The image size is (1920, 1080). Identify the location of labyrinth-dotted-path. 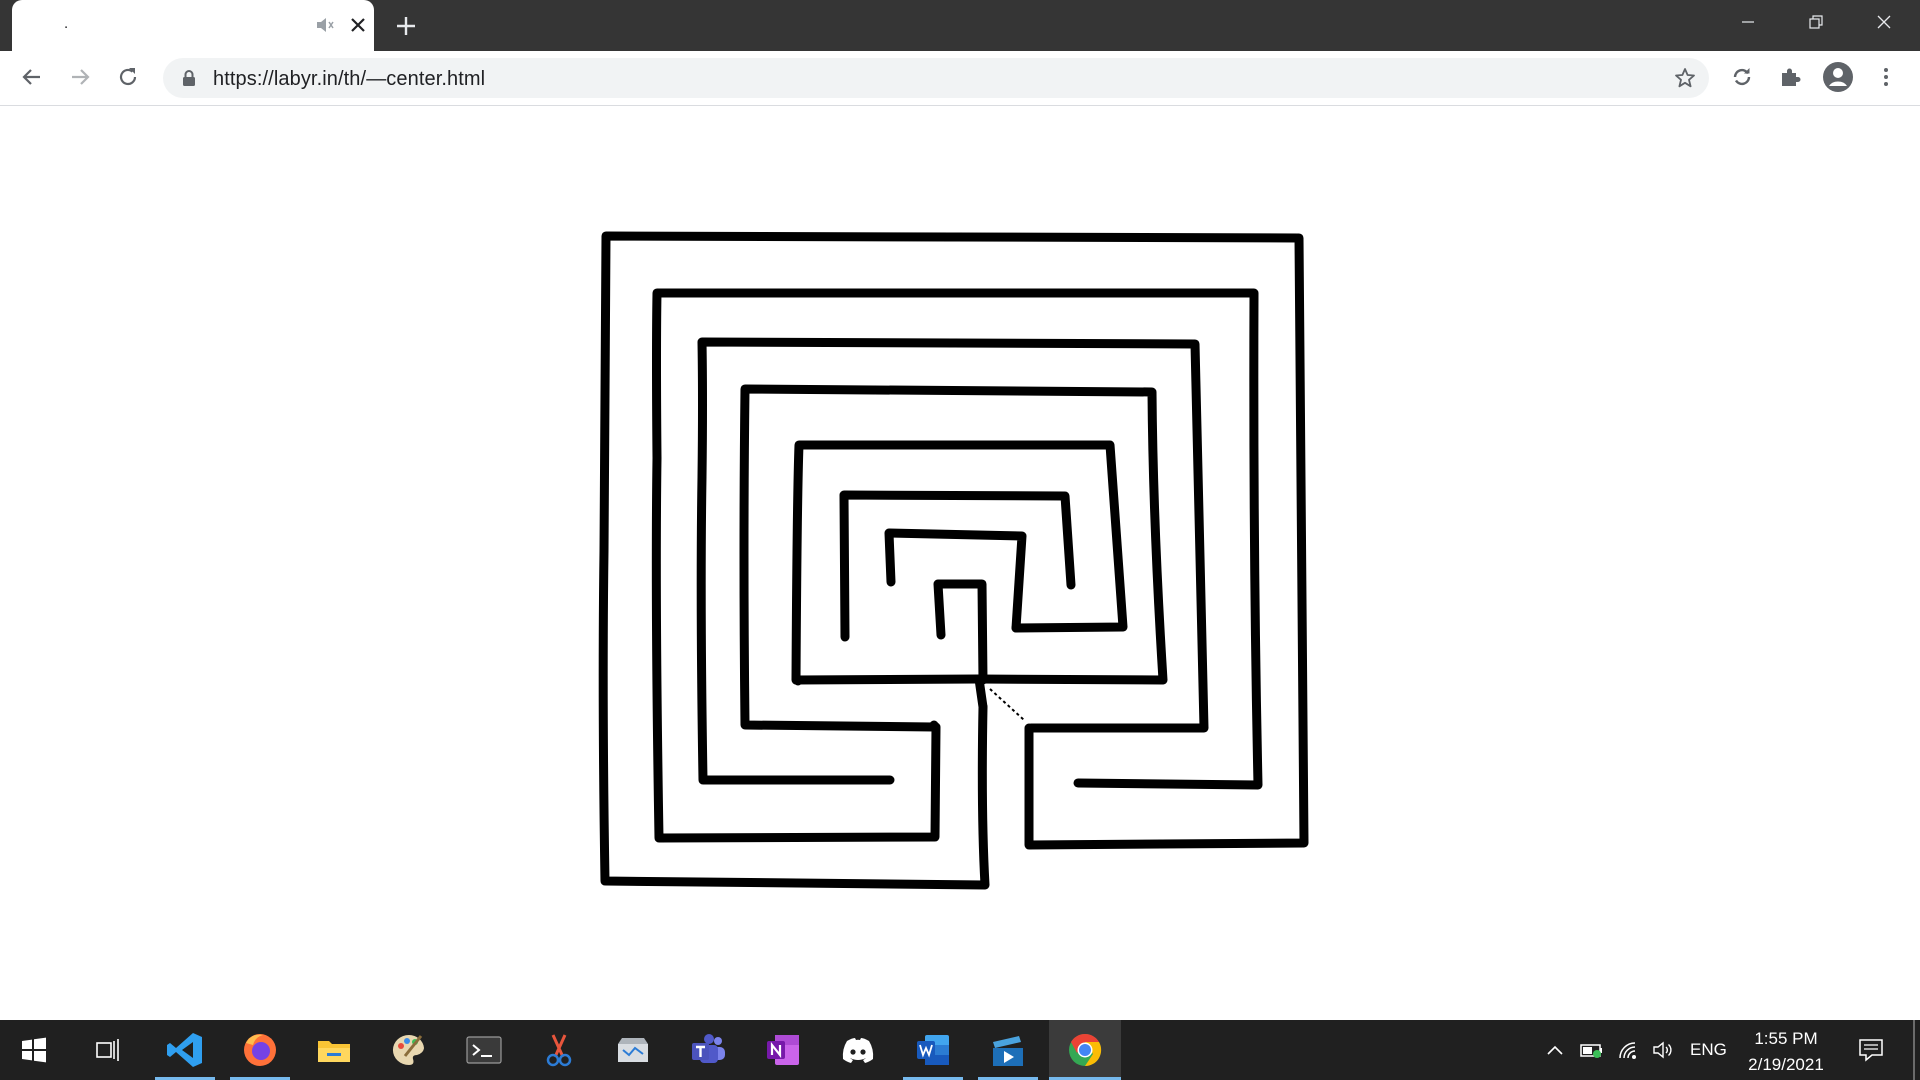
(1007, 704).